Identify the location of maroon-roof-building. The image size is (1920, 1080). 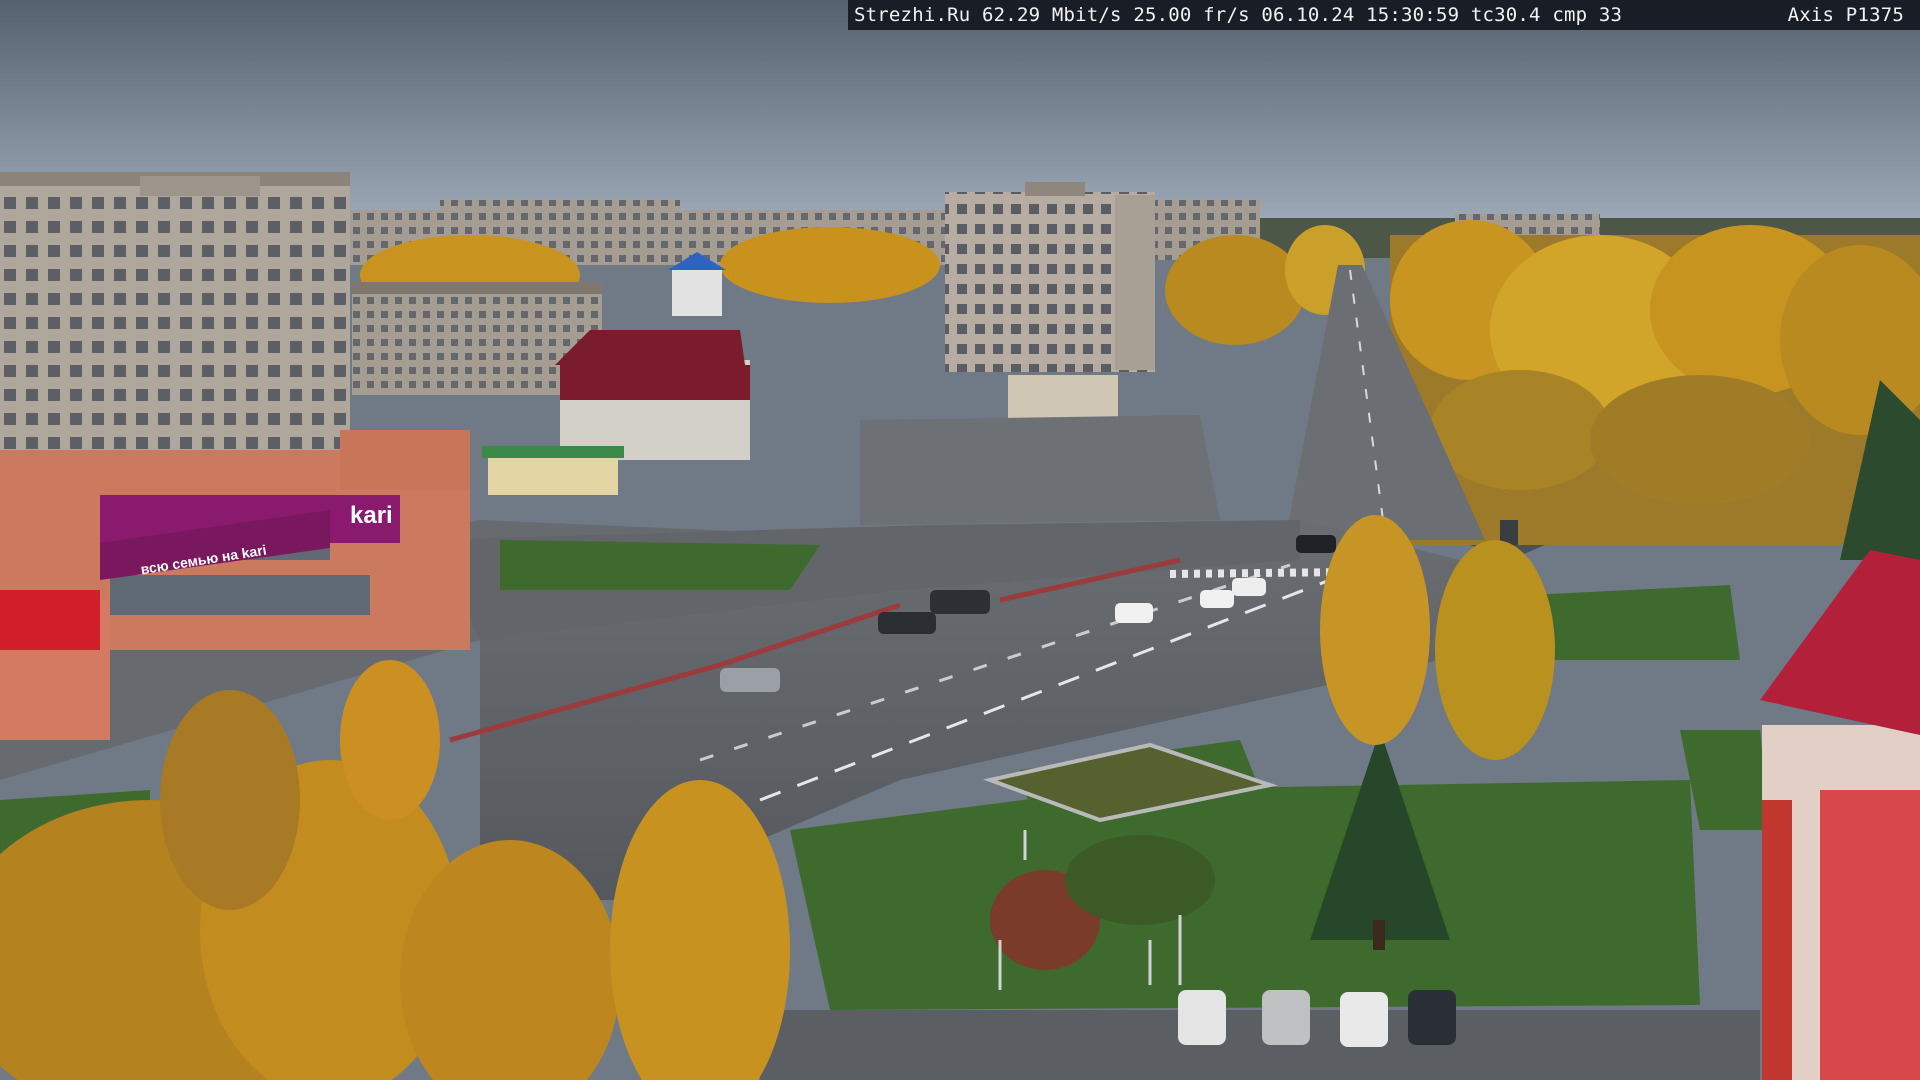
(652, 395).